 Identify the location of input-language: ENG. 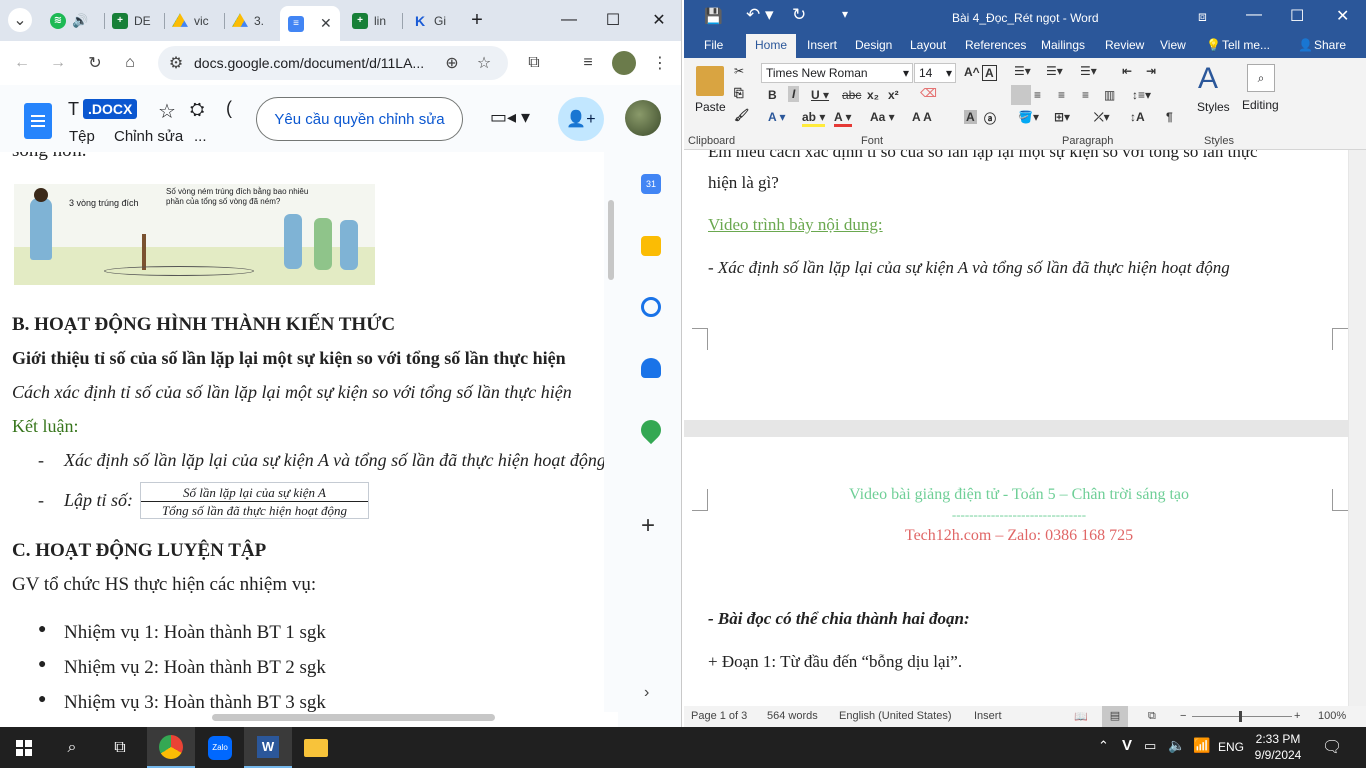
(1231, 747).